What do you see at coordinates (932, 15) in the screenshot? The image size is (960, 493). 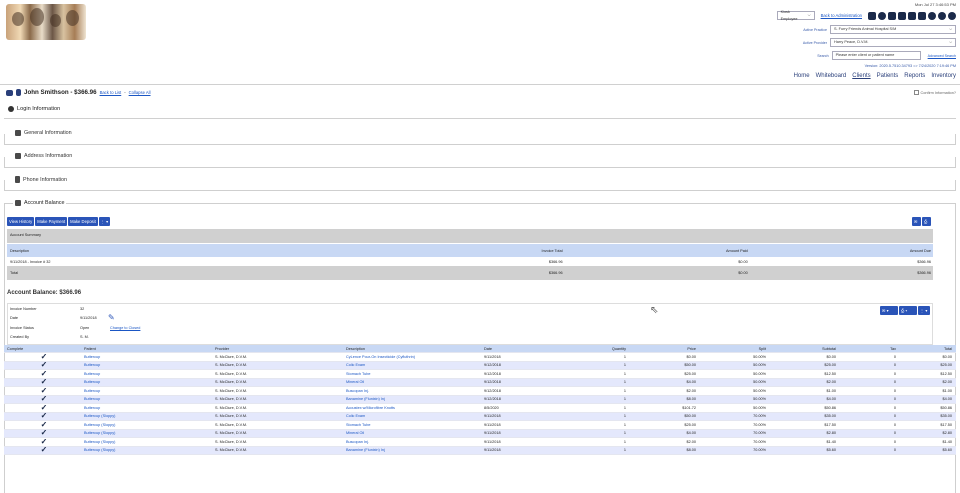 I see `chat-icon` at bounding box center [932, 15].